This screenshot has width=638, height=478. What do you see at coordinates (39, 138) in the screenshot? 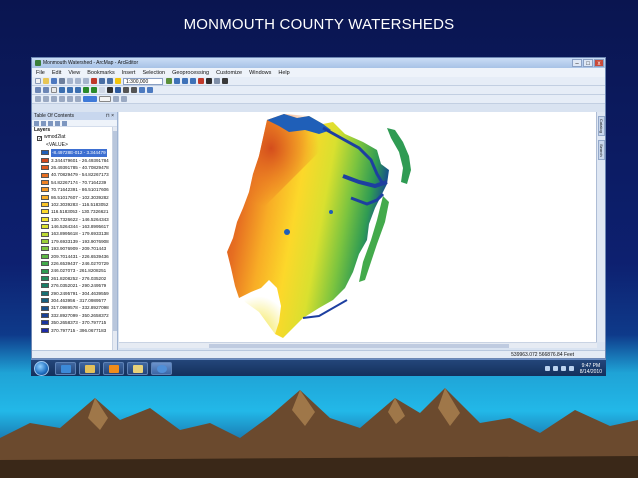
I see `layer-visibility-checkbox: ✓` at bounding box center [39, 138].